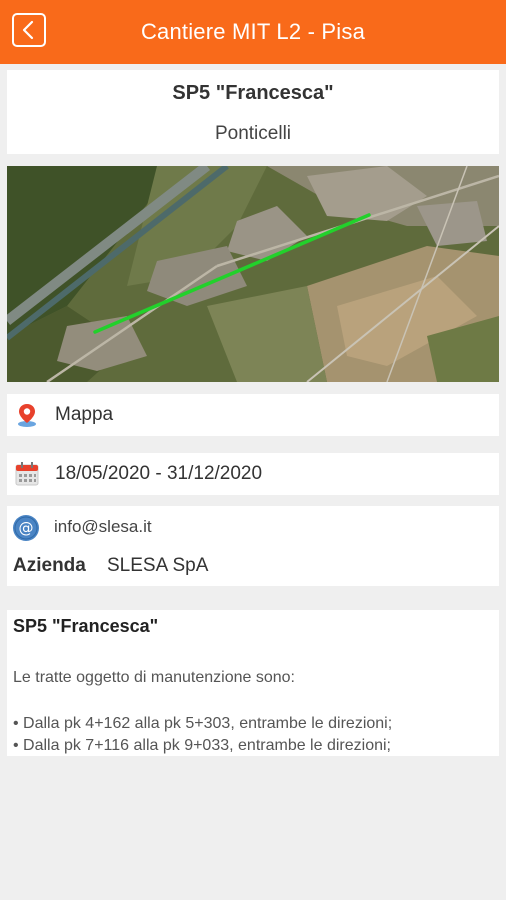 The width and height of the screenshot is (506, 900). I want to click on page-title: Cantiere MIT L2 - Pisa, so click(253, 31).